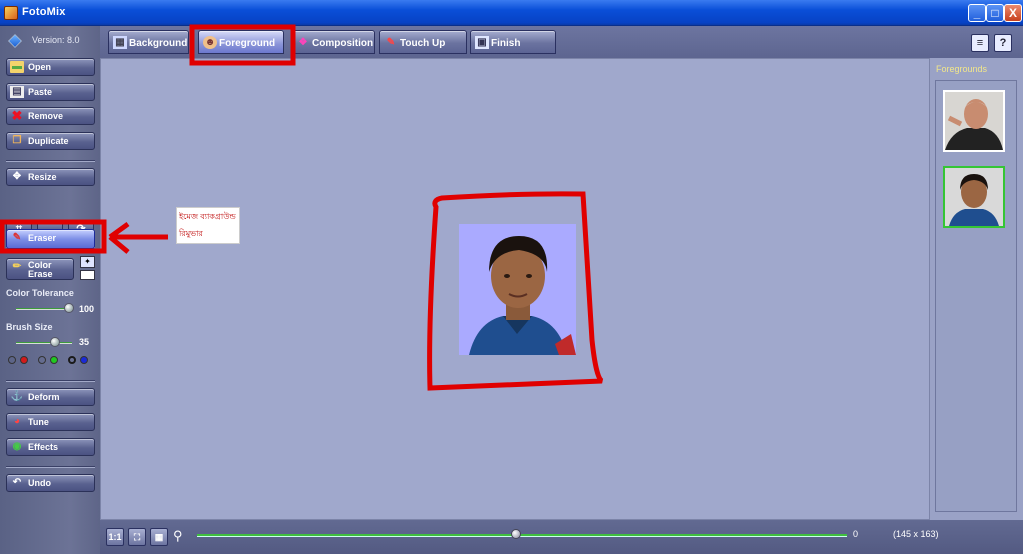 This screenshot has width=1023, height=554. Describe the element at coordinates (24, 360) in the screenshot. I see `brush-color-red` at that location.